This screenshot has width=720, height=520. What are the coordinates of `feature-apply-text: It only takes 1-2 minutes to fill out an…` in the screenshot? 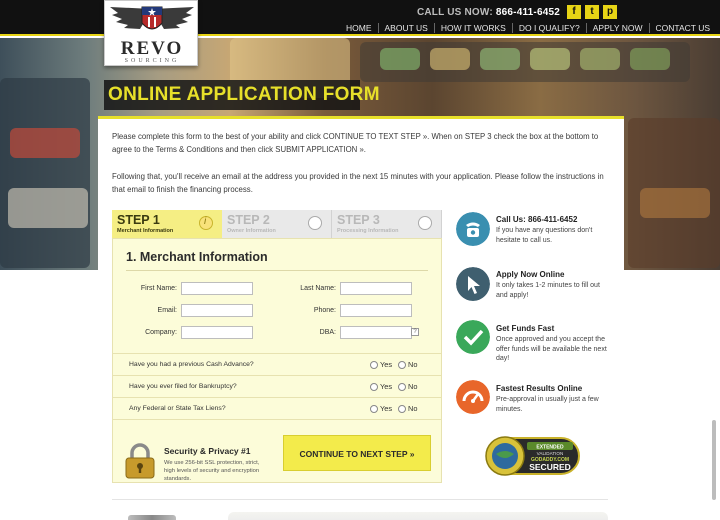 It's located at (548, 290).